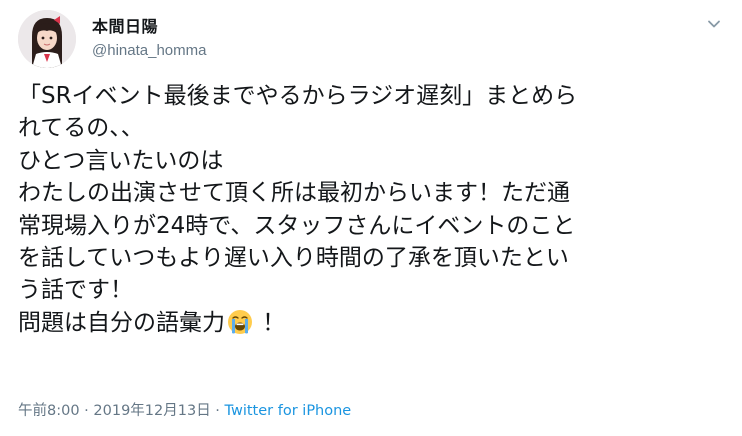 The image size is (742, 436). Describe the element at coordinates (125, 25) in the screenshot. I see `display-name: 本間日陽` at that location.